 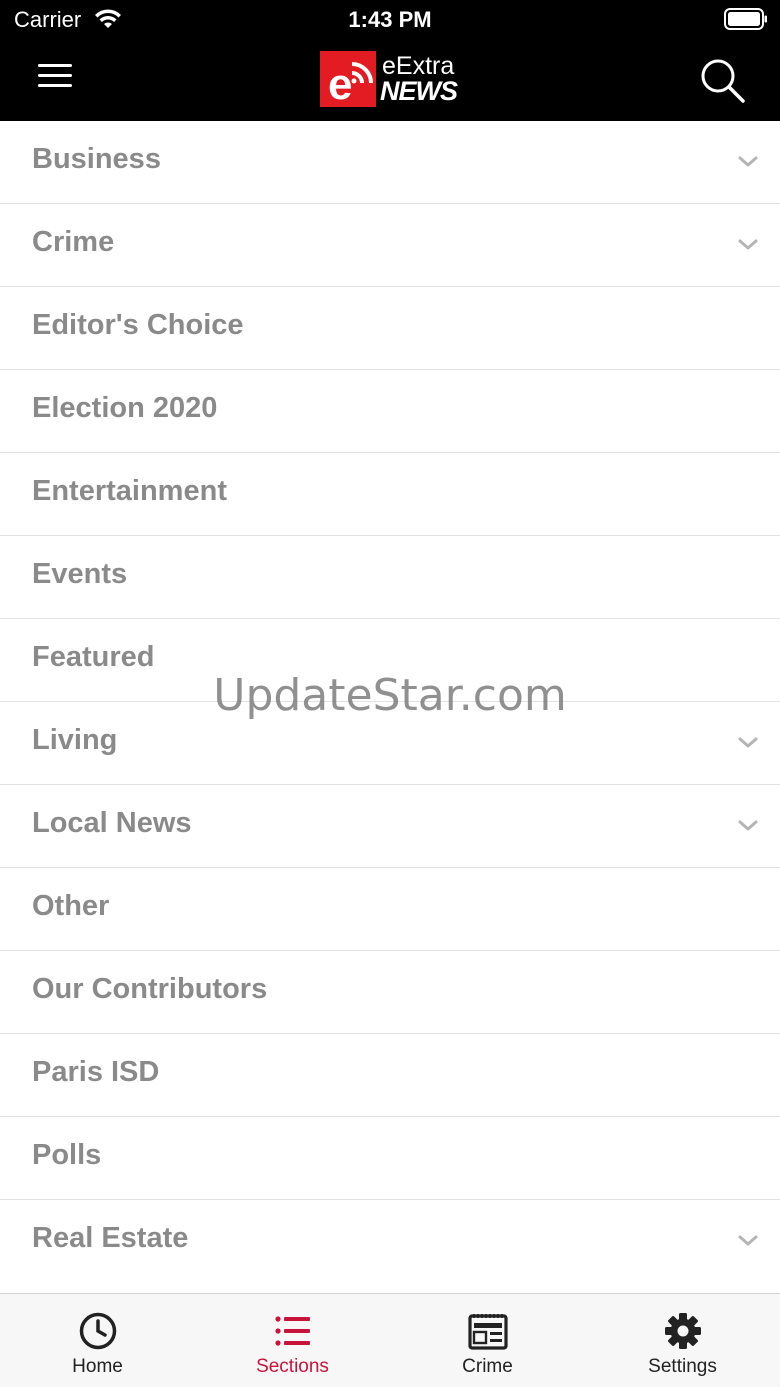 I want to click on section-label: Entertainment, so click(x=129, y=491).